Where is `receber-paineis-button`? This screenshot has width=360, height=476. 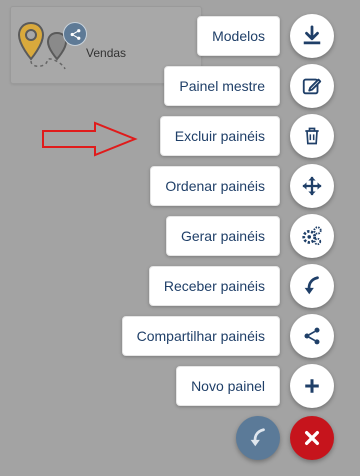 receber-paineis-button is located at coordinates (312, 286).